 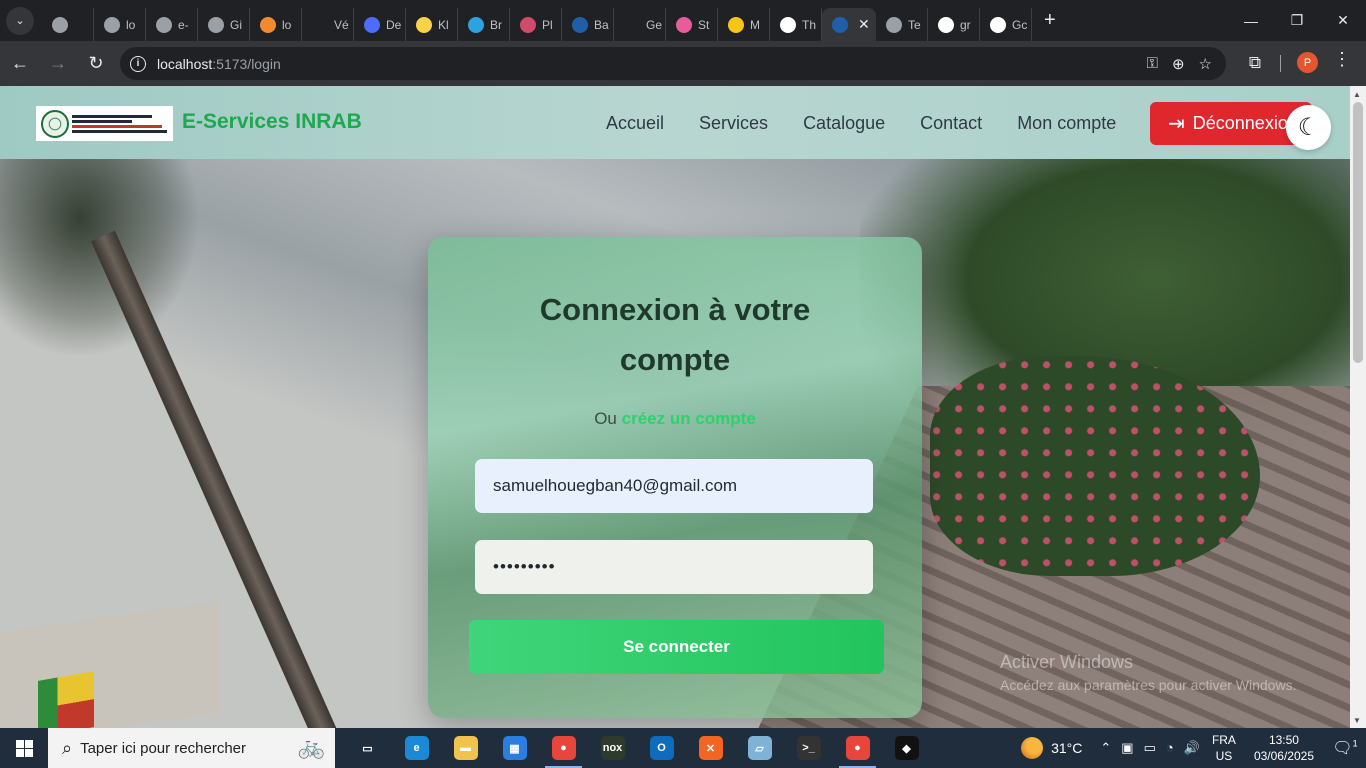 I want to click on star-icon, so click(x=736, y=24).